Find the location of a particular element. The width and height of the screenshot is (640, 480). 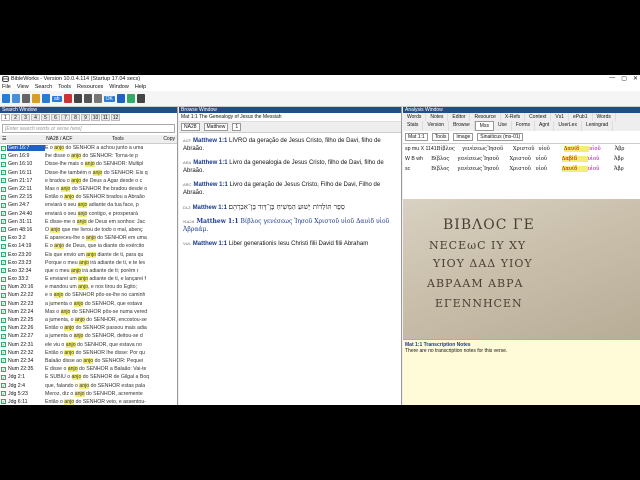

result-ref: Gen 24:40 is located at coordinates (26, 214).